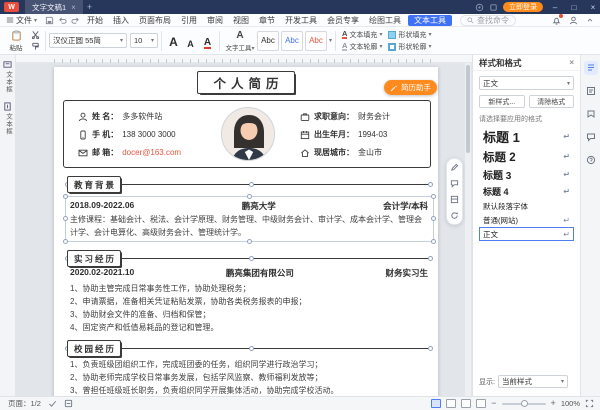  Describe the element at coordinates (555, 7) in the screenshot. I see `minimize-icon: –` at that location.